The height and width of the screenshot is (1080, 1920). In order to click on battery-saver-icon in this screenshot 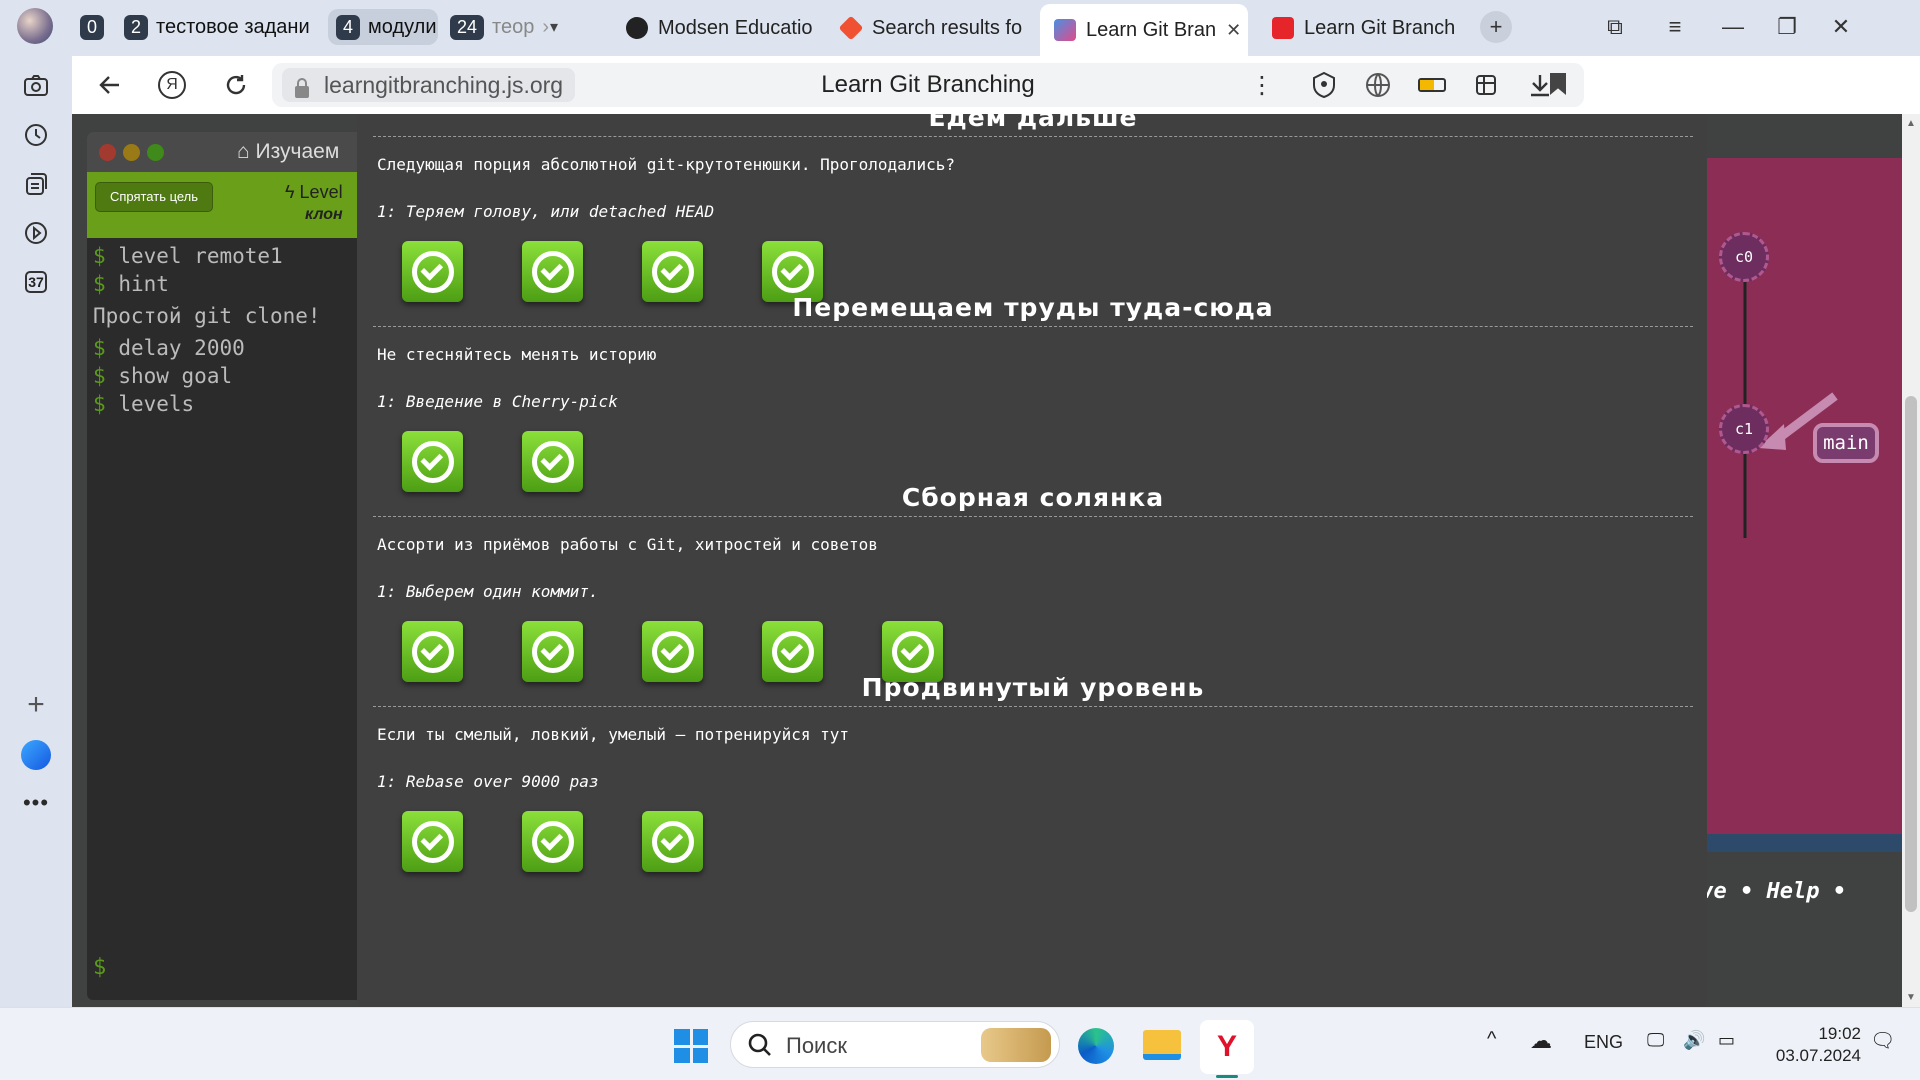, I will do `click(1432, 85)`.